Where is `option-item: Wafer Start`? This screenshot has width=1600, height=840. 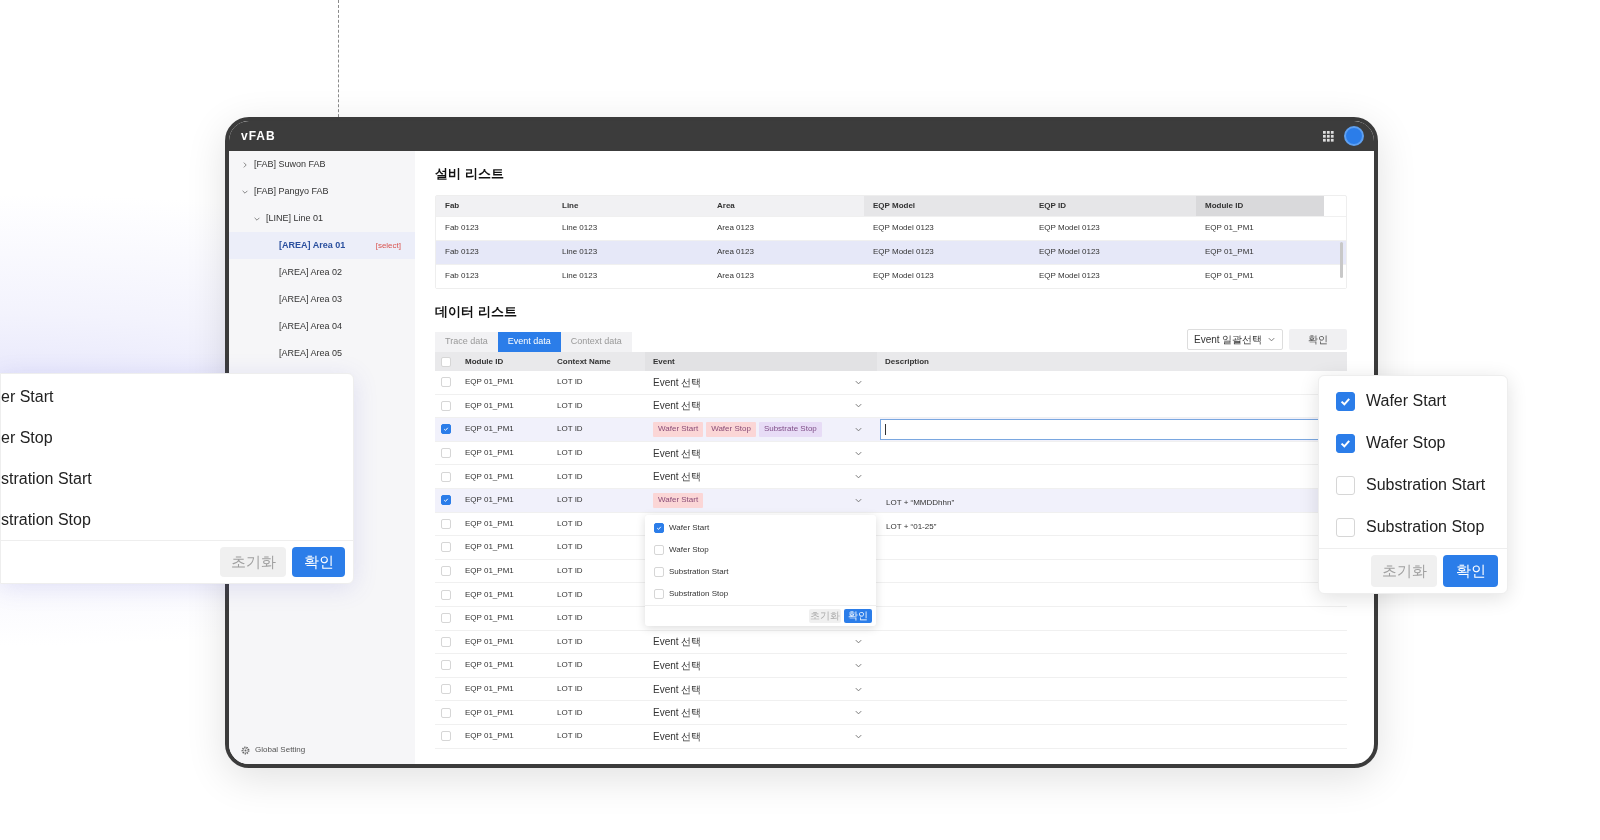
option-item: Wafer Start is located at coordinates (760, 528).